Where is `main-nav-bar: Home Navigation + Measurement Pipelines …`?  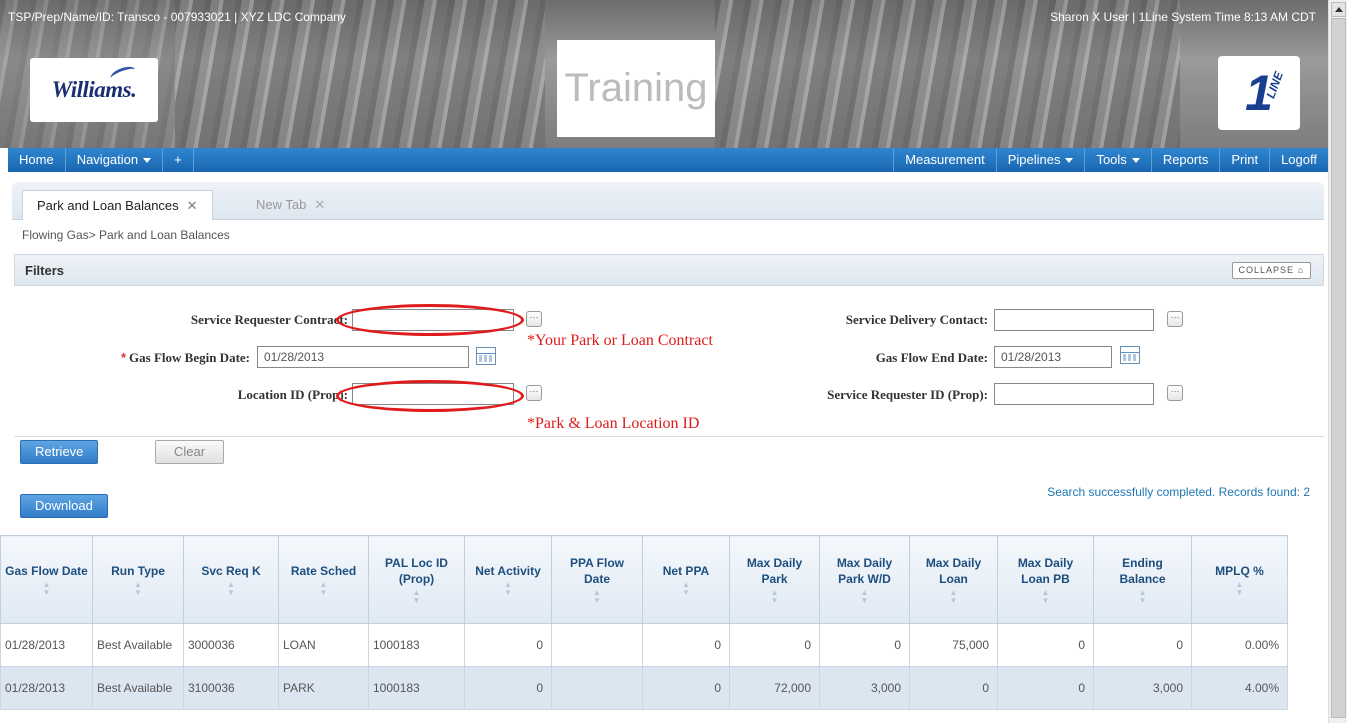
main-nav-bar: Home Navigation + Measurement Pipelines … is located at coordinates (668, 160).